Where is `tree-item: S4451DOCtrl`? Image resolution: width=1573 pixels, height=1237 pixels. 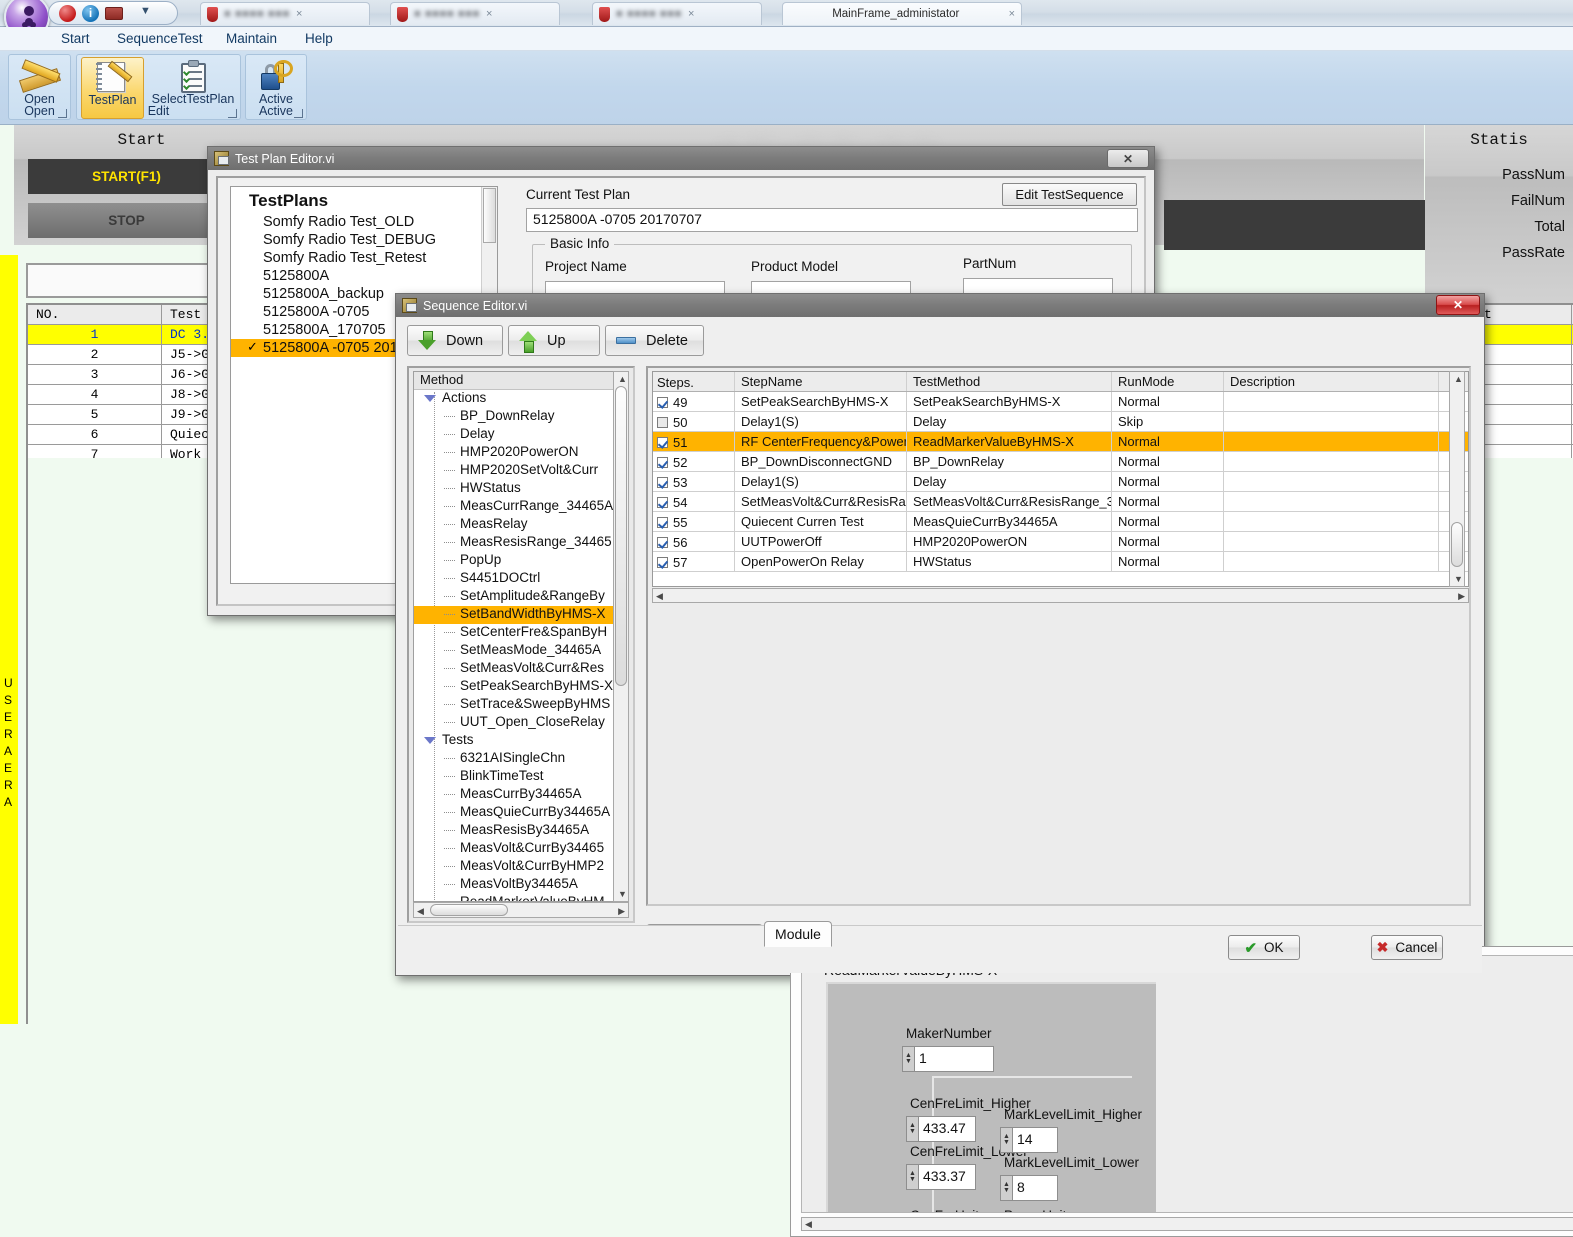
tree-item: S4451DOCtrl is located at coordinates (521, 579).